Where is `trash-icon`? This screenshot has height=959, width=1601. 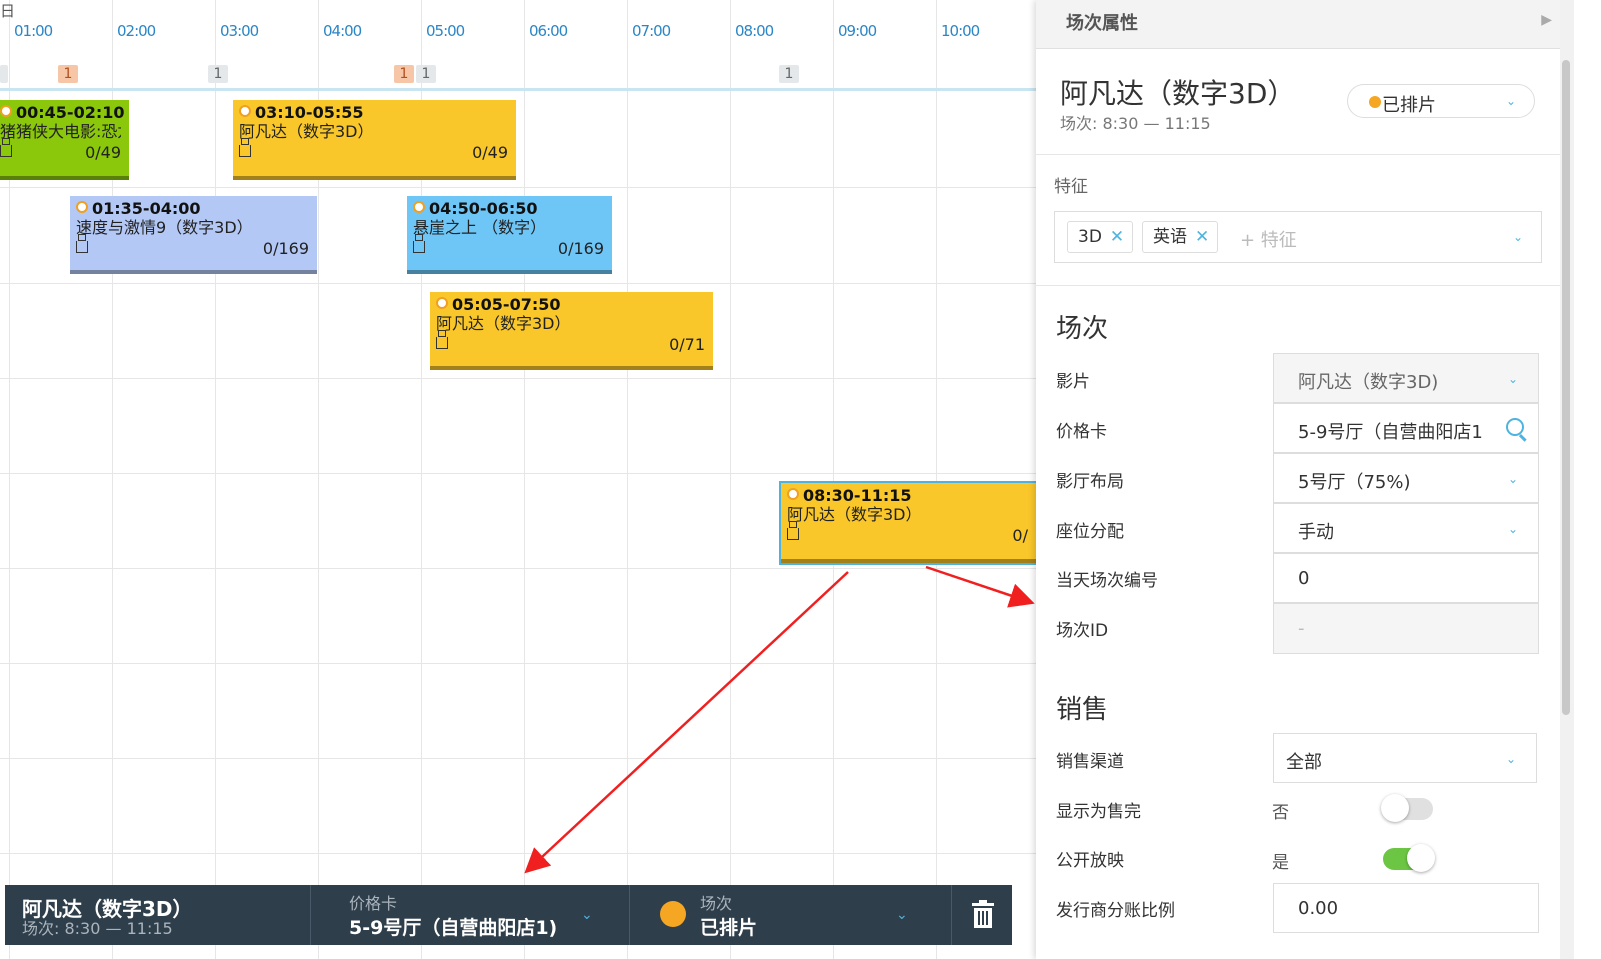 trash-icon is located at coordinates (983, 914).